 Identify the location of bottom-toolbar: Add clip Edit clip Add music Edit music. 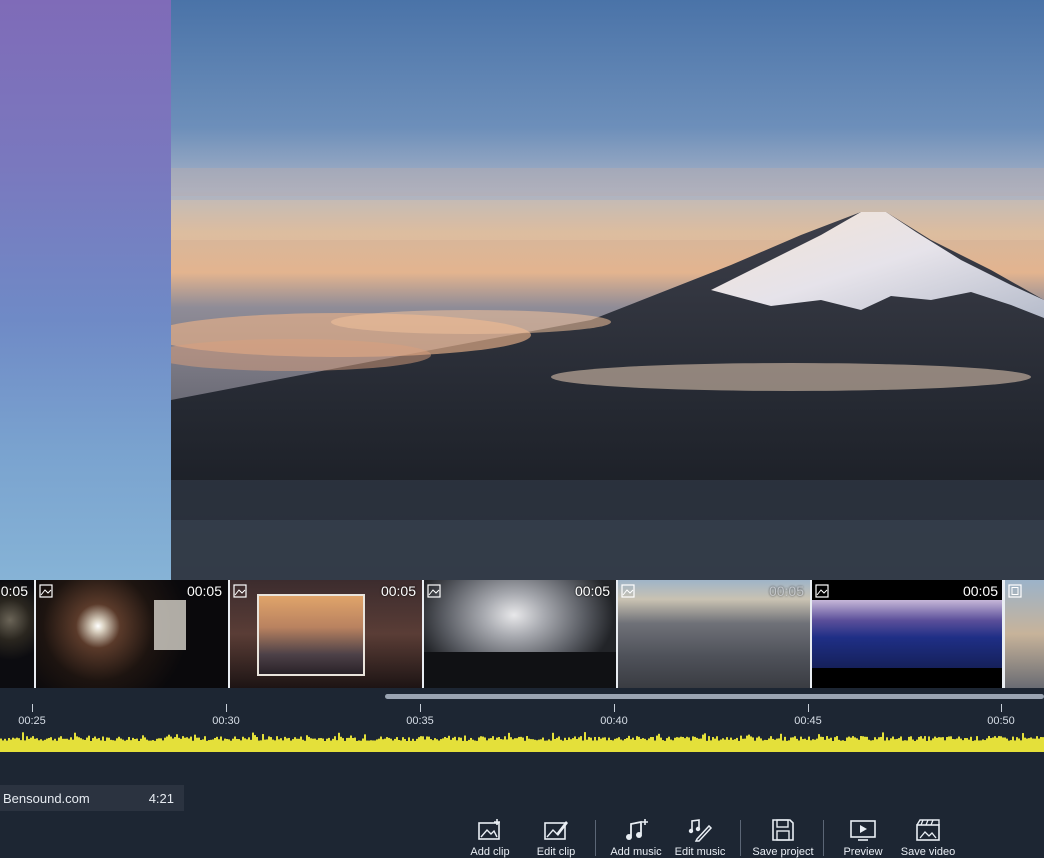
(522, 834).